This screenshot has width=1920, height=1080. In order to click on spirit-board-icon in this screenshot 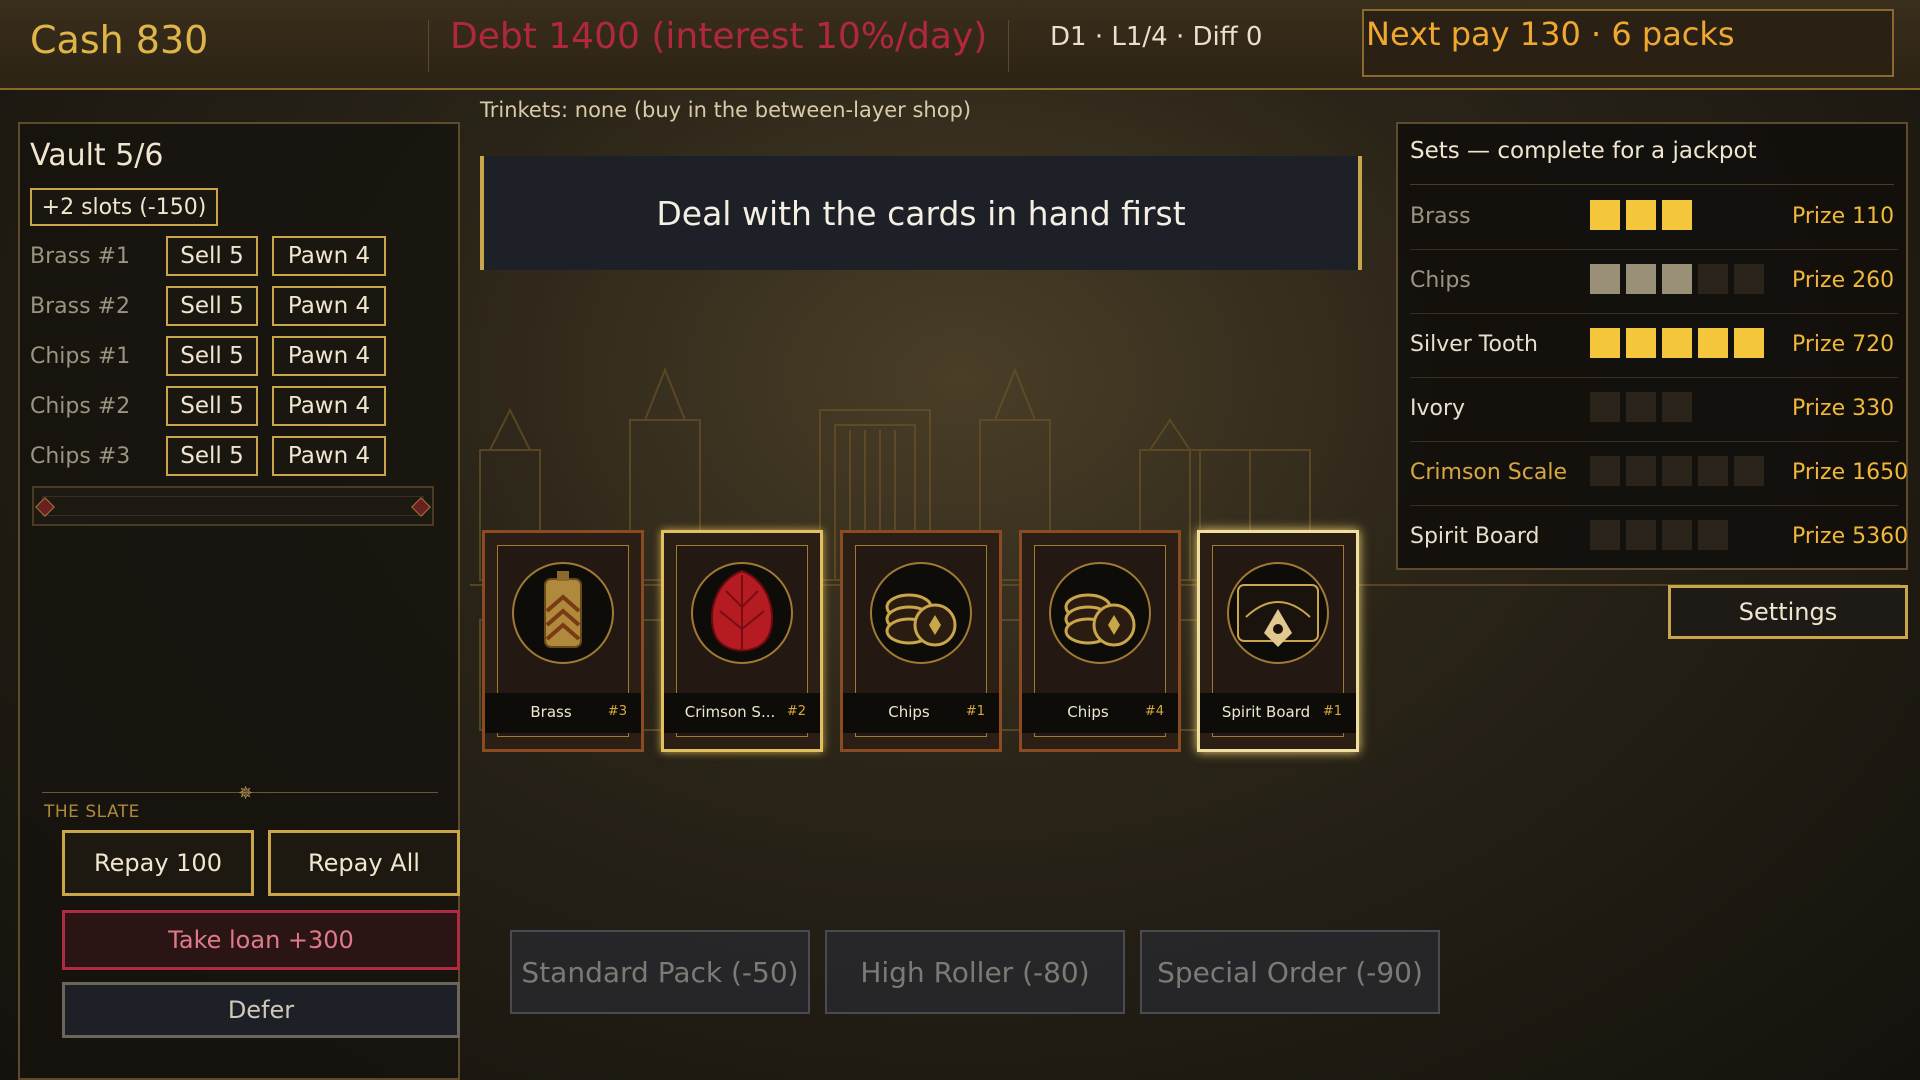, I will do `click(1278, 613)`.